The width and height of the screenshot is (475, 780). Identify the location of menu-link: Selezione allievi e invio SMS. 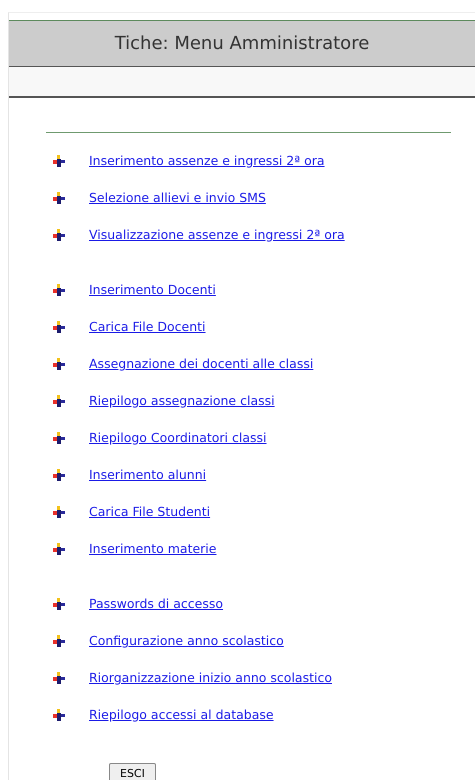
(177, 197).